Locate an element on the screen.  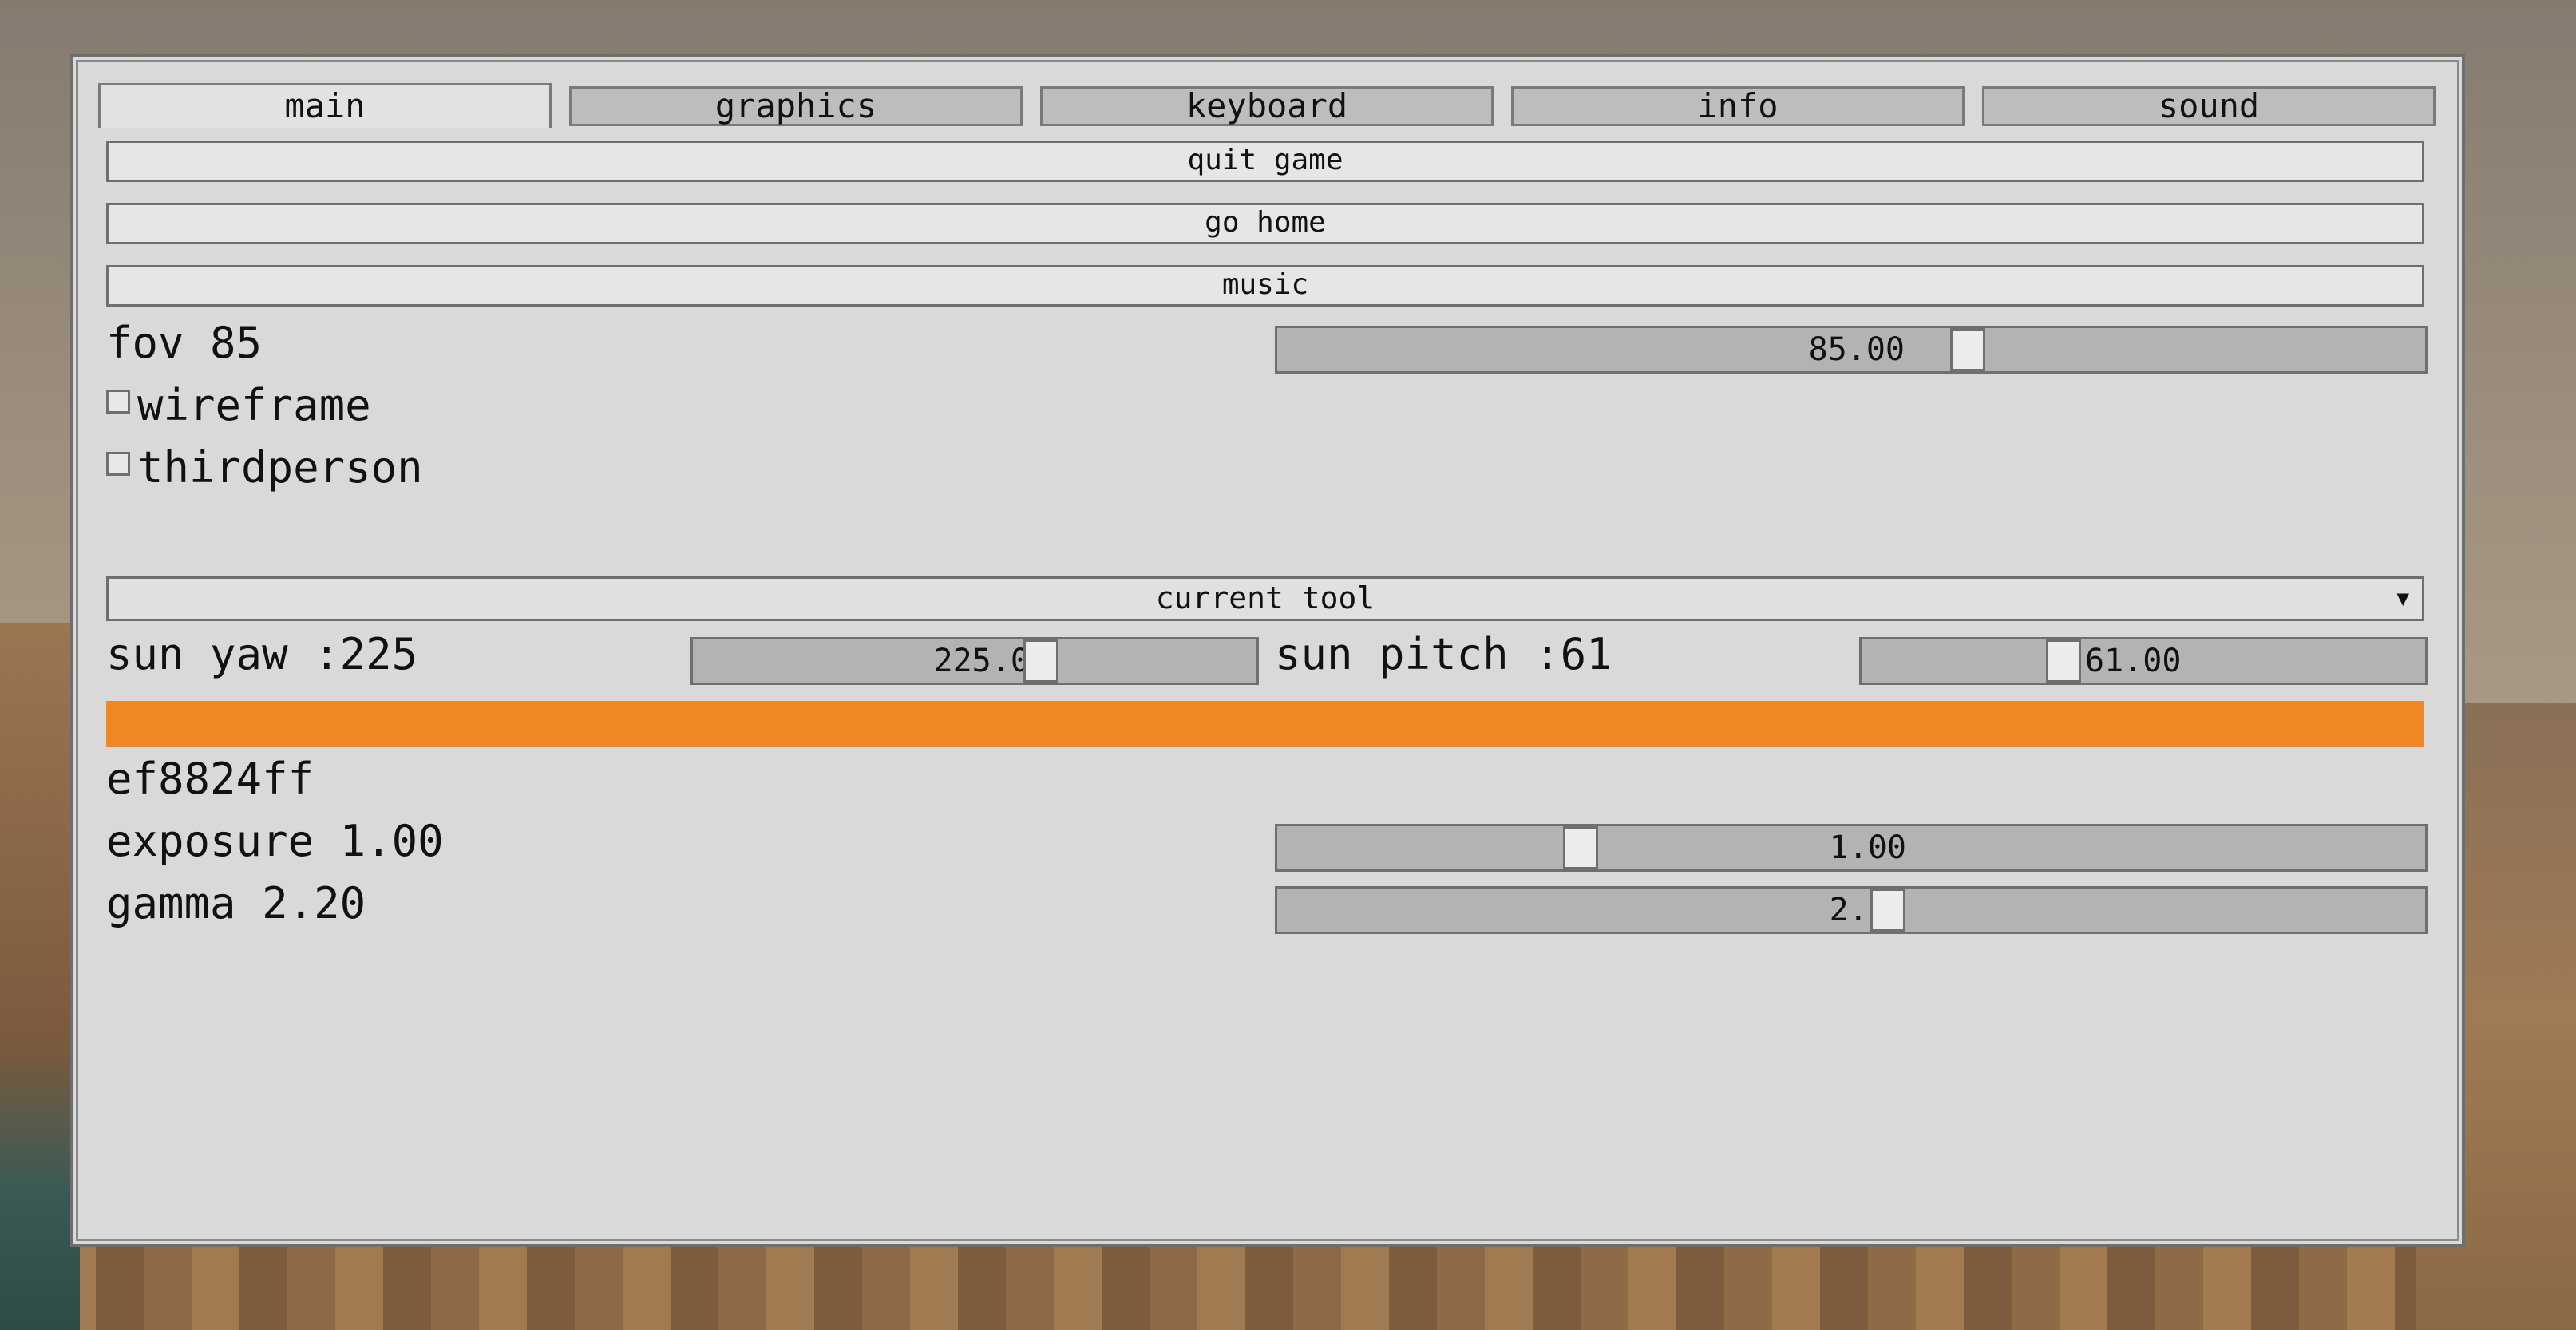
sun-pitch-value: 61.00 is located at coordinates (2133, 661).